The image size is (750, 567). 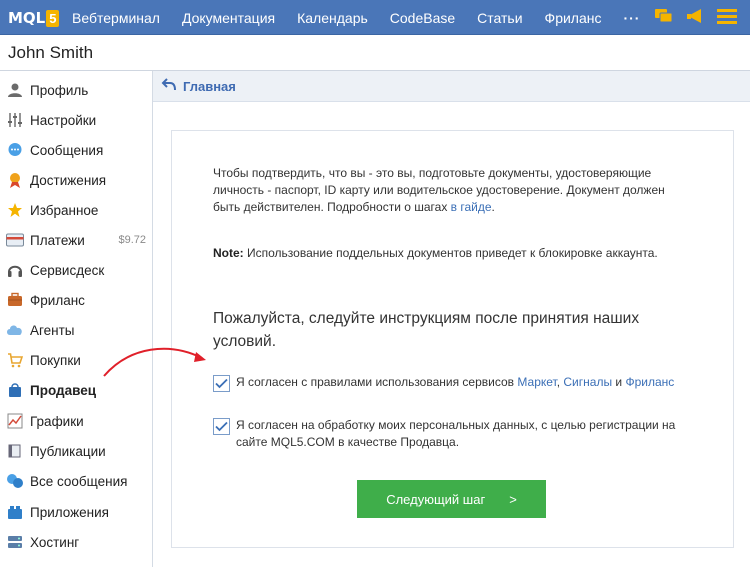 I want to click on user-header: John Smith, so click(x=375, y=53).